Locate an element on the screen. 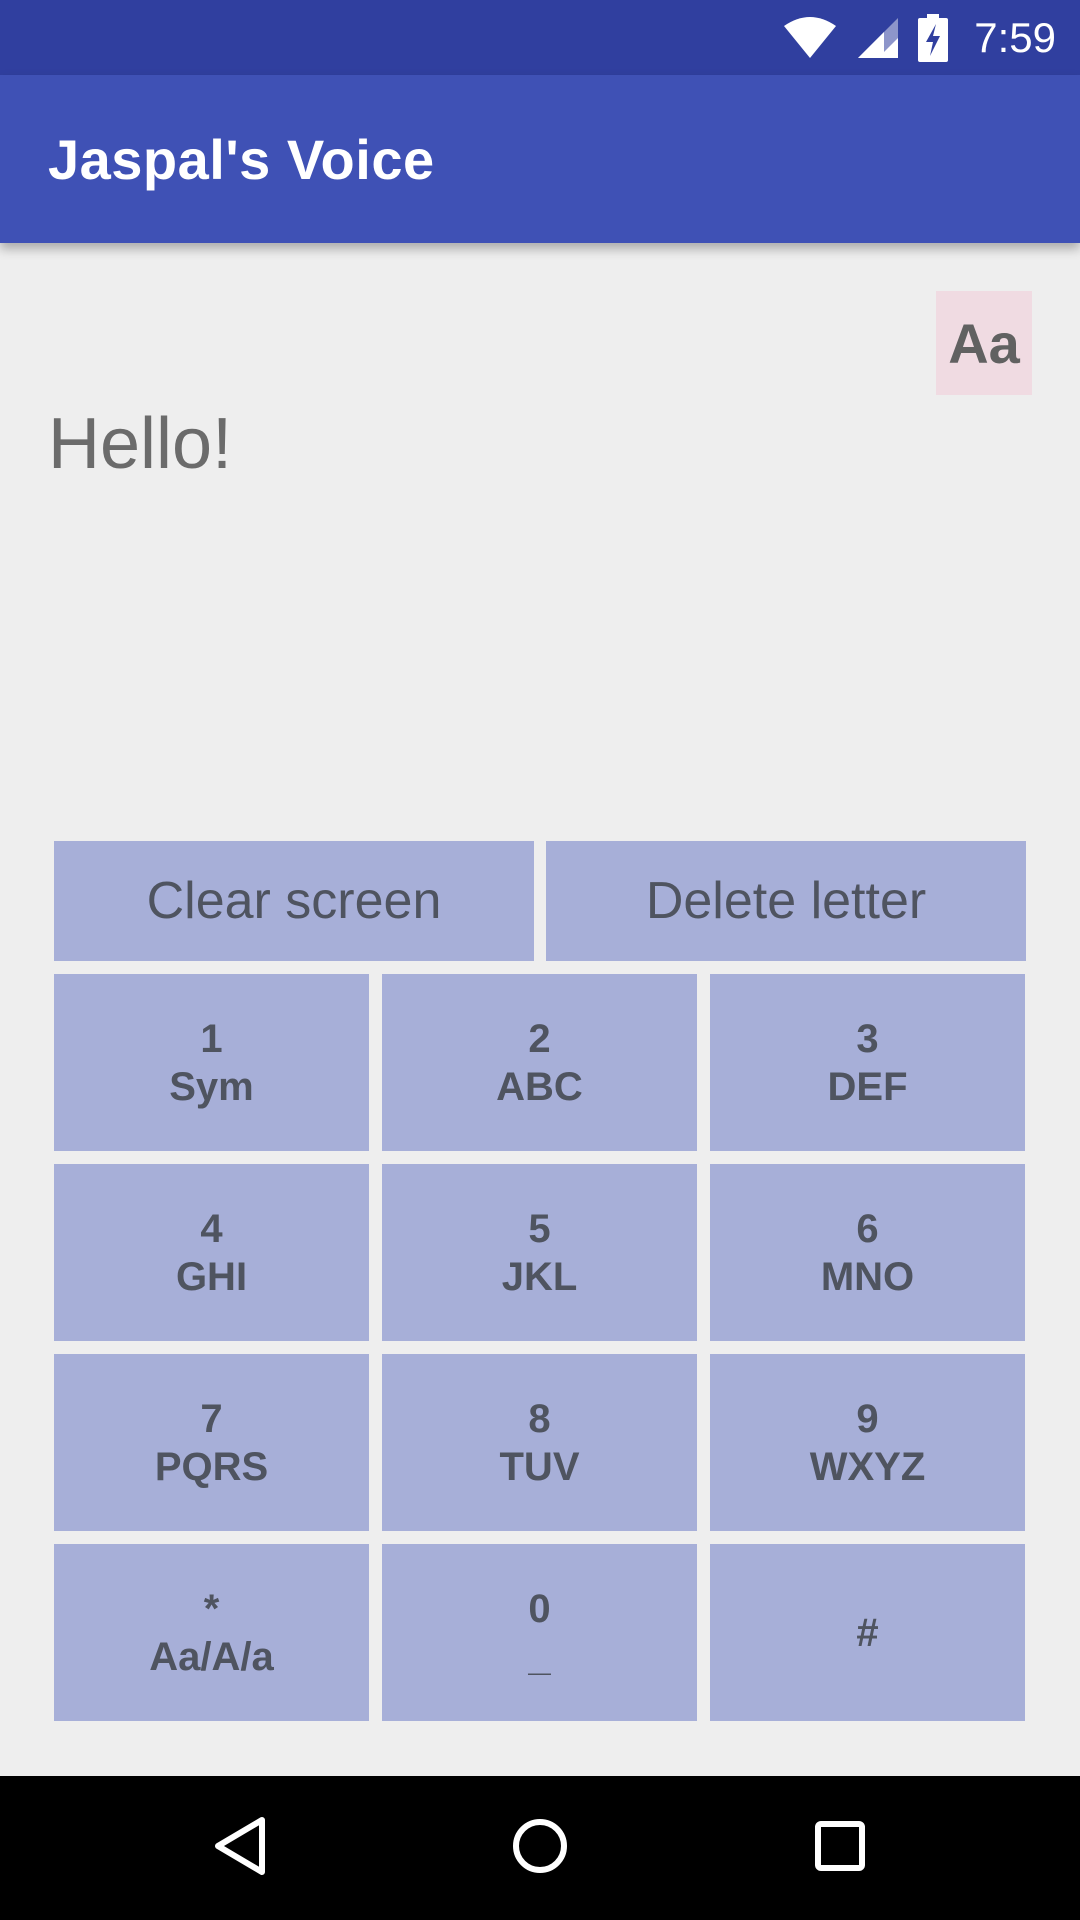  clear-screen-button: Clear screen is located at coordinates (294, 901).